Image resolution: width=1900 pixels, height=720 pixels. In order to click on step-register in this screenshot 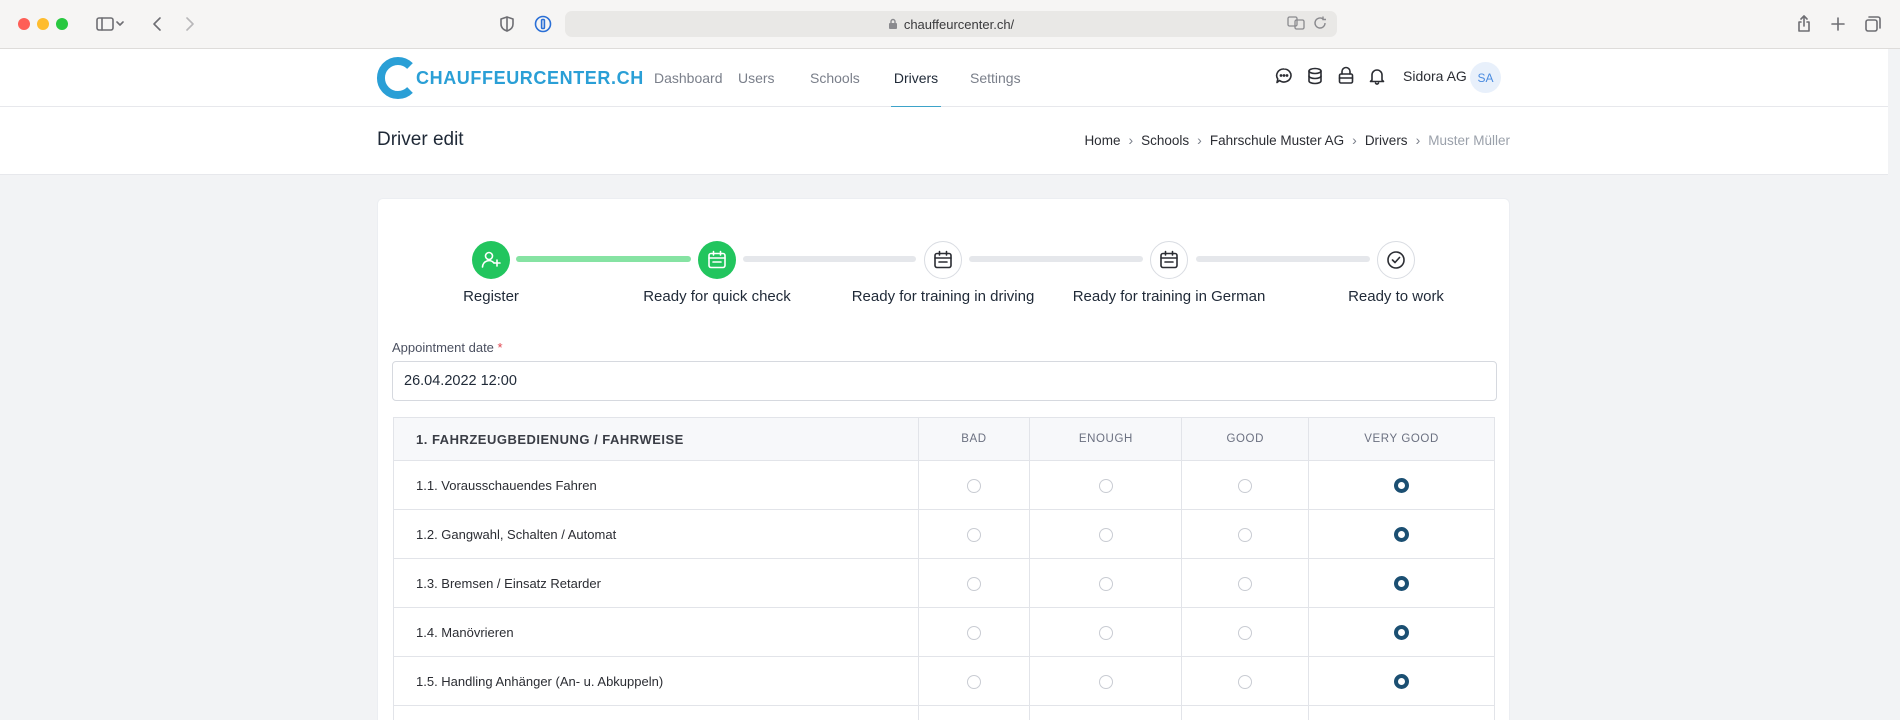, I will do `click(491, 260)`.